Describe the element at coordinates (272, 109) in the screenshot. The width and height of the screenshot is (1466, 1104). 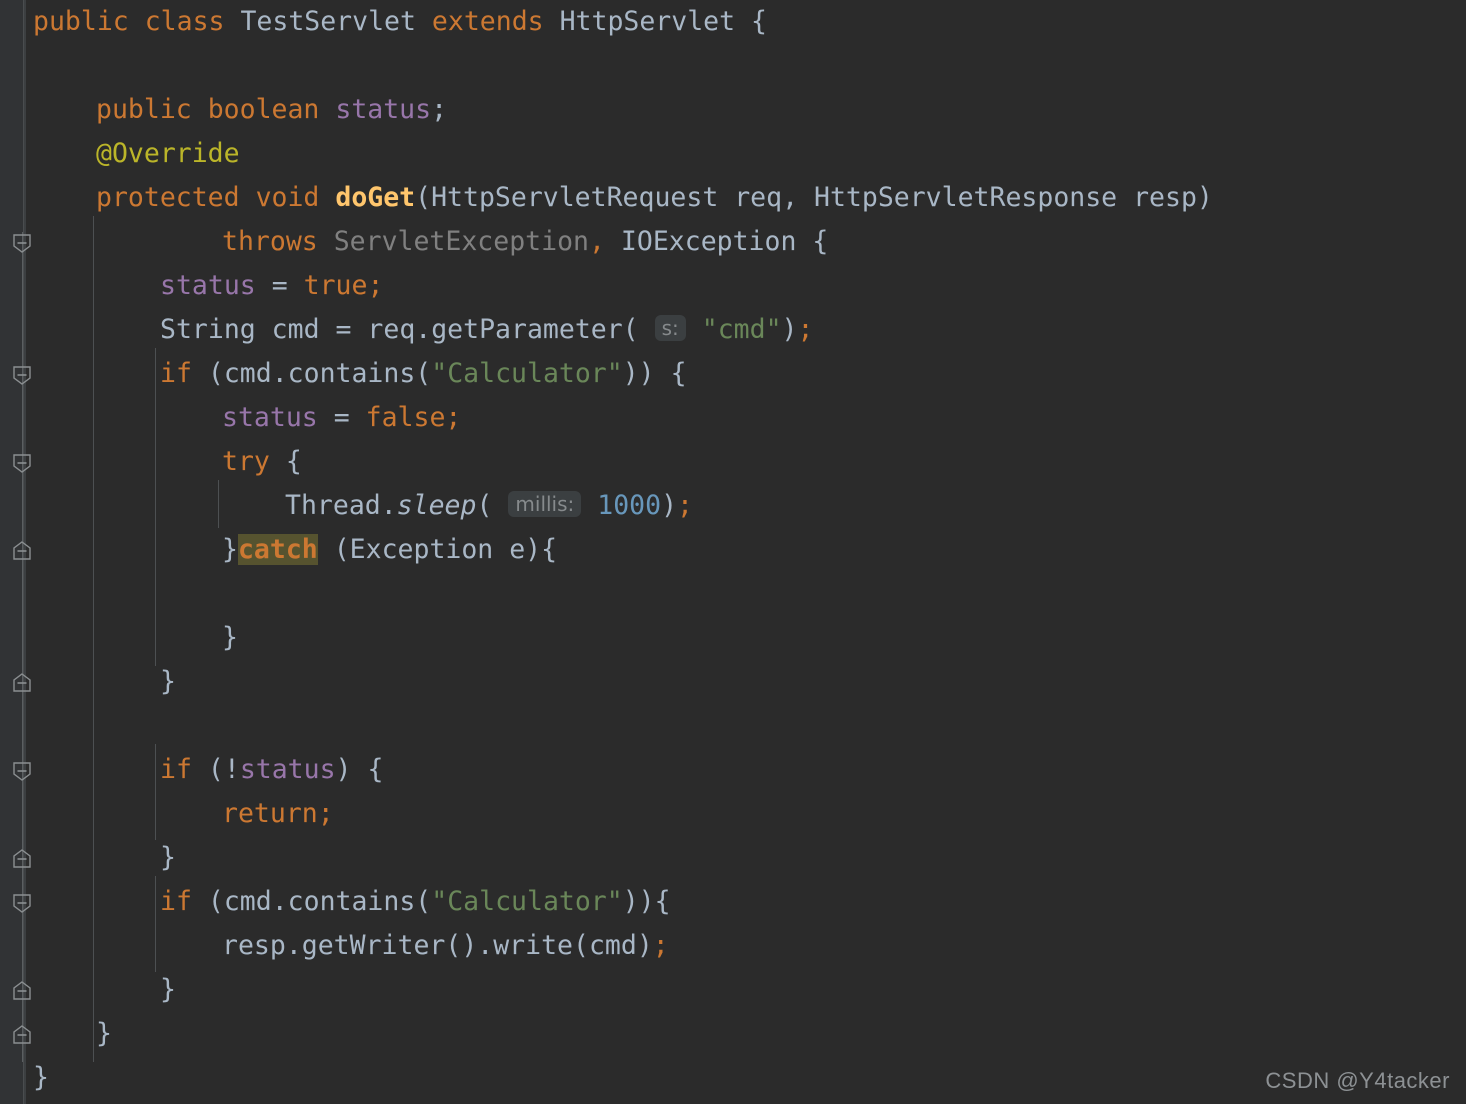
I see `code-line: public boolean status;` at that location.